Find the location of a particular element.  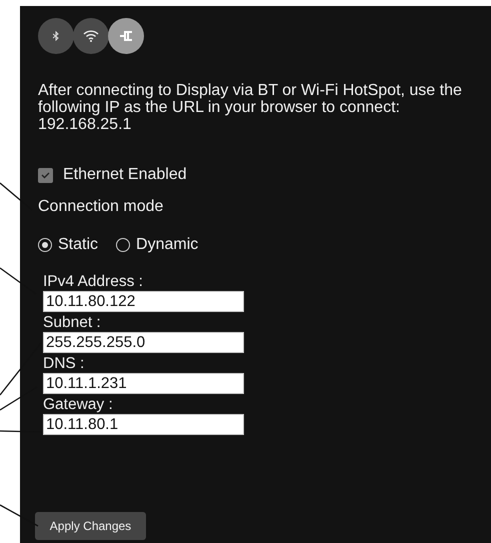

radio-option: Dynamic is located at coordinates (157, 245).